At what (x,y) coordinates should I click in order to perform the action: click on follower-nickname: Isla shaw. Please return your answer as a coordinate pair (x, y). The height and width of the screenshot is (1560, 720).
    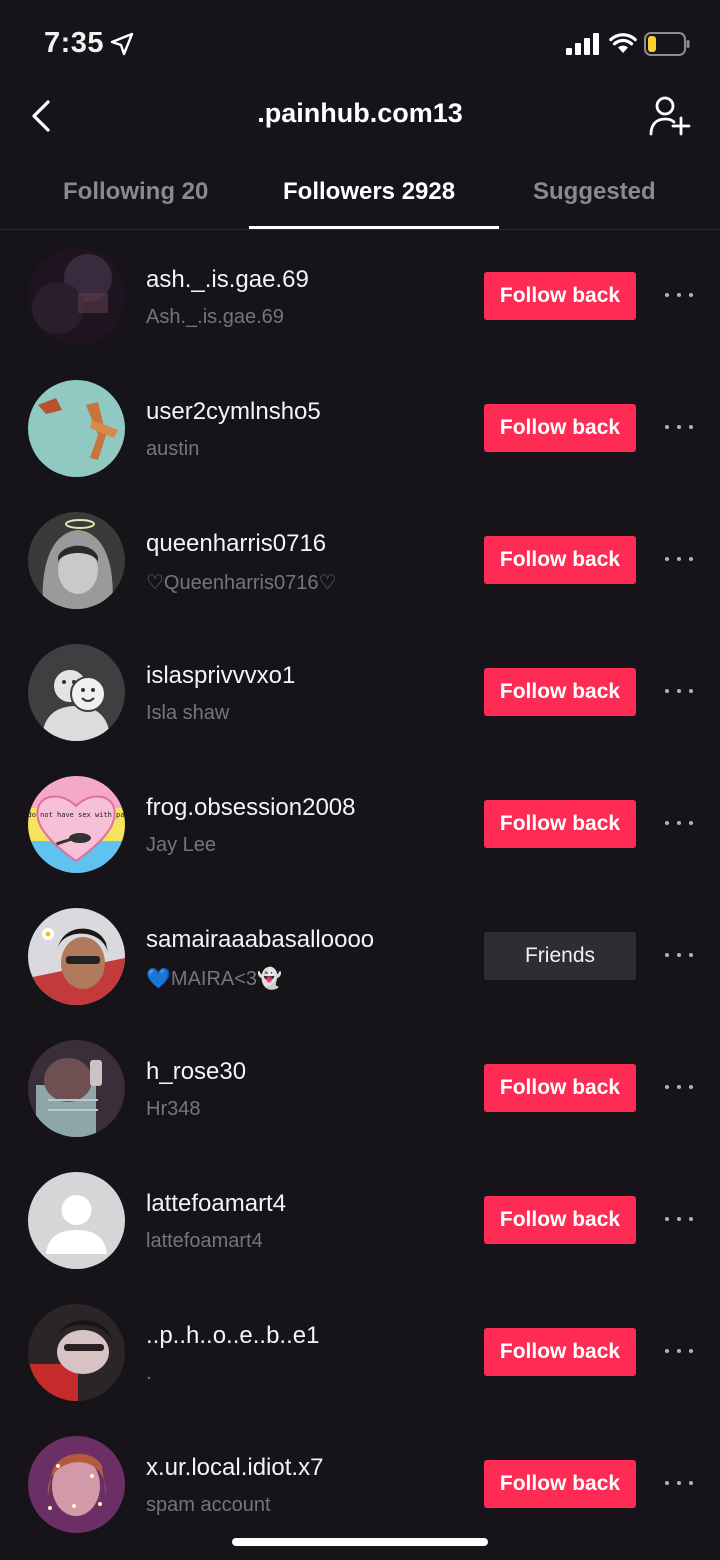
    Looking at the image, I should click on (188, 713).